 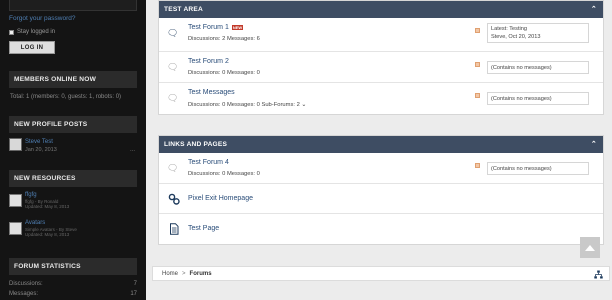 What do you see at coordinates (381, 273) in the screenshot?
I see `breadcrumb: Home > Forums` at bounding box center [381, 273].